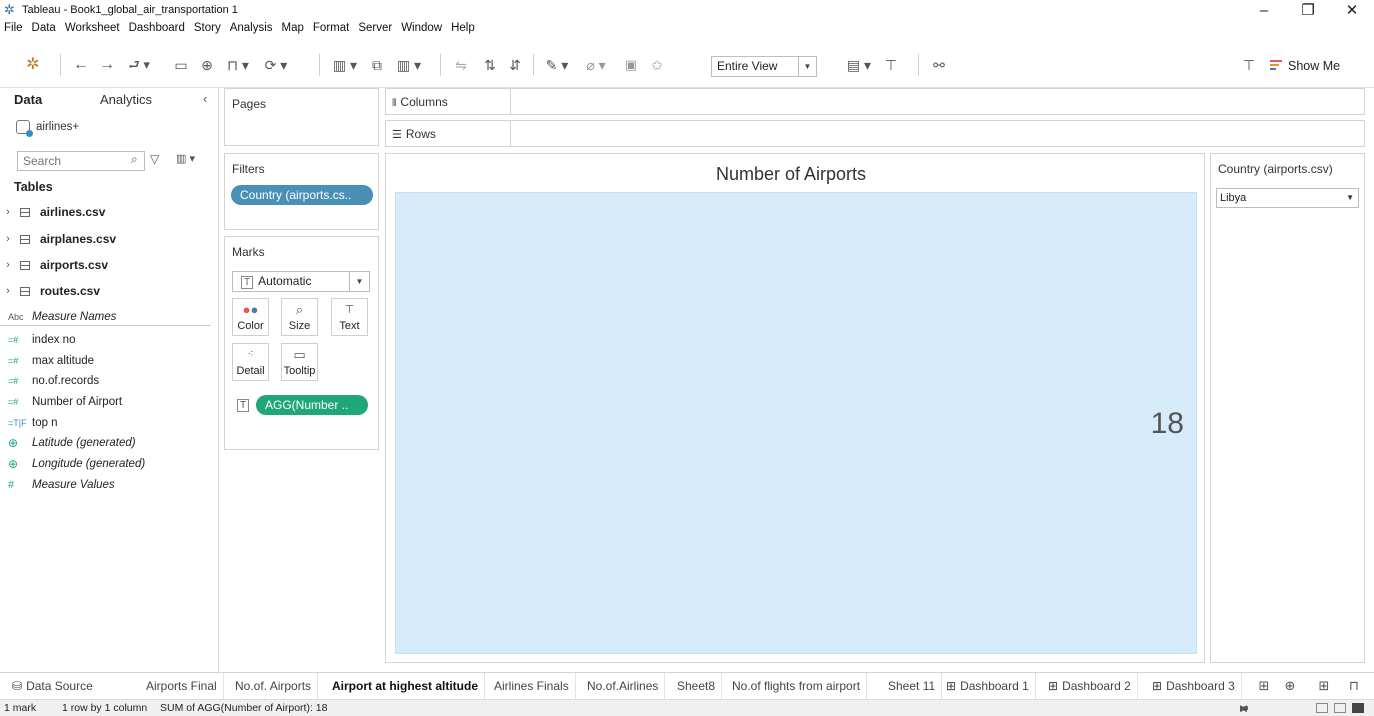  I want to click on field-top-n: =T|F top n, so click(29, 422).